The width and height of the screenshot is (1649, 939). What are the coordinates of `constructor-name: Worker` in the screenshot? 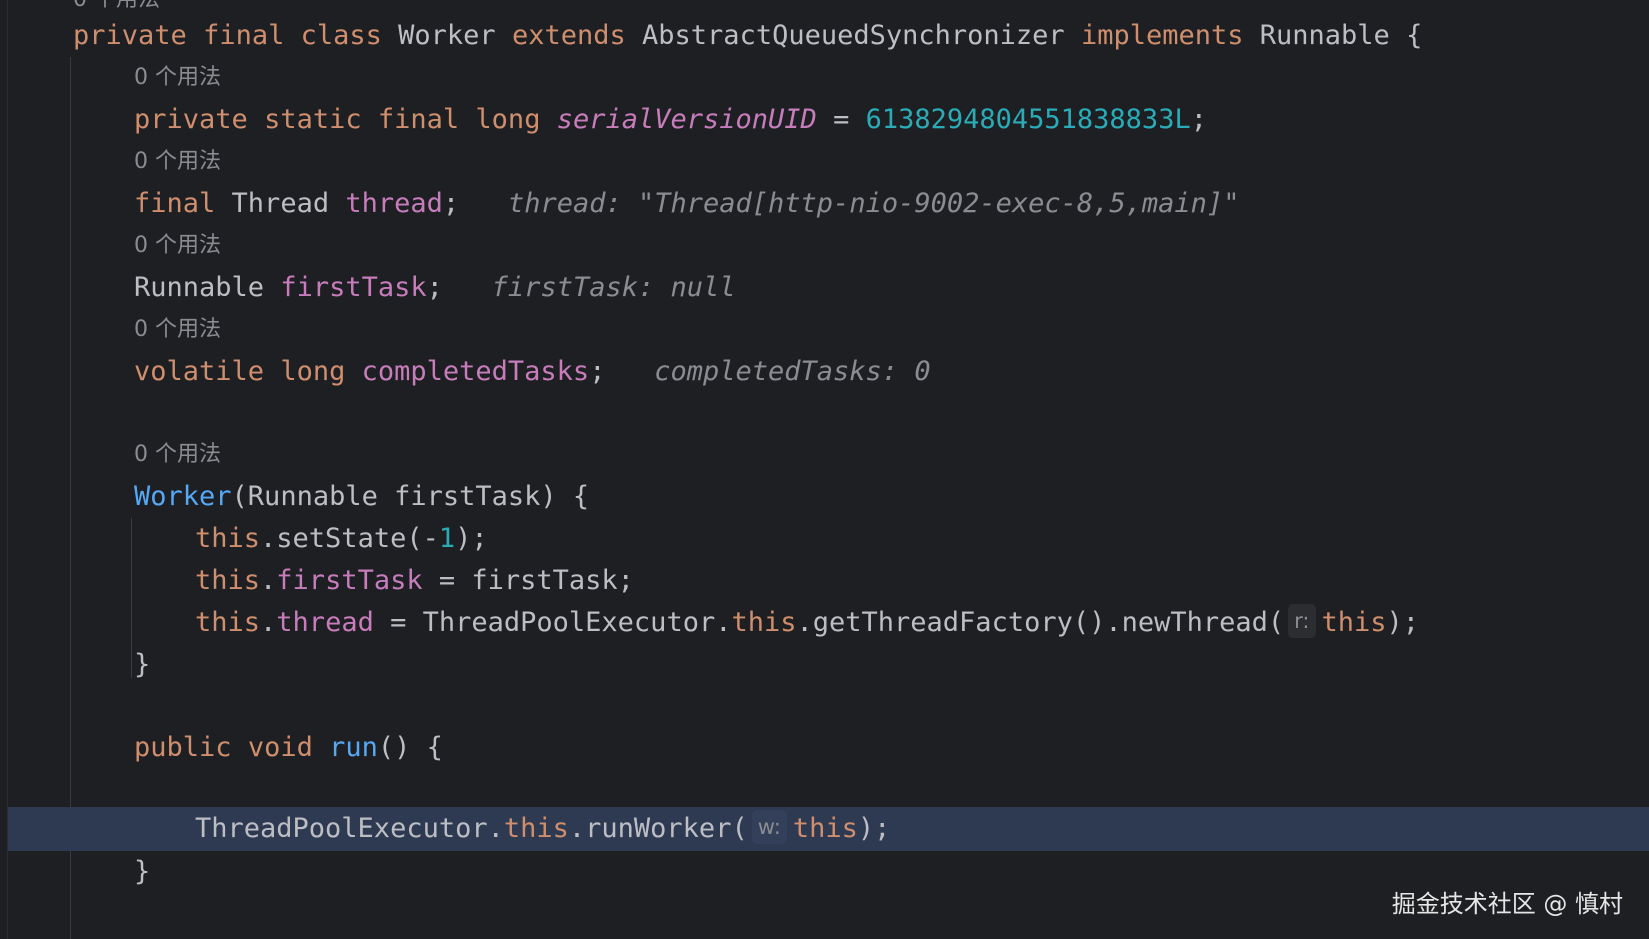 It's located at (183, 496).